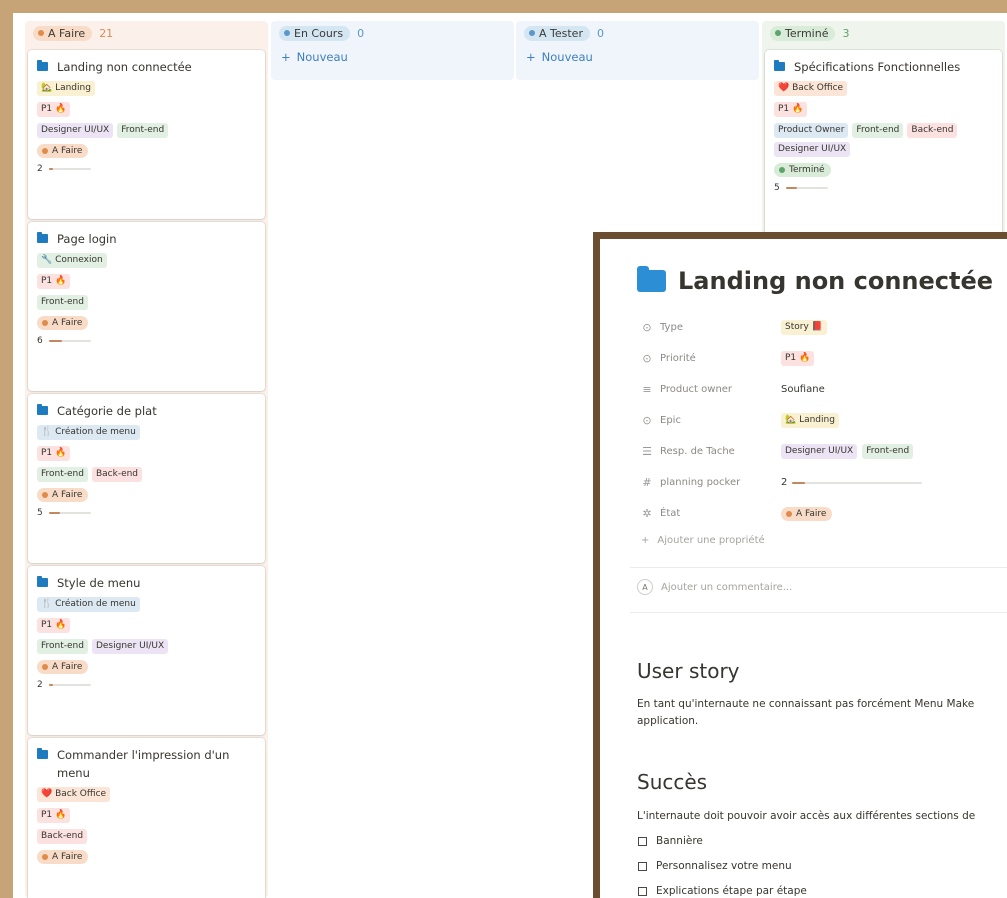  I want to click on status-dot, so click(41, 33).